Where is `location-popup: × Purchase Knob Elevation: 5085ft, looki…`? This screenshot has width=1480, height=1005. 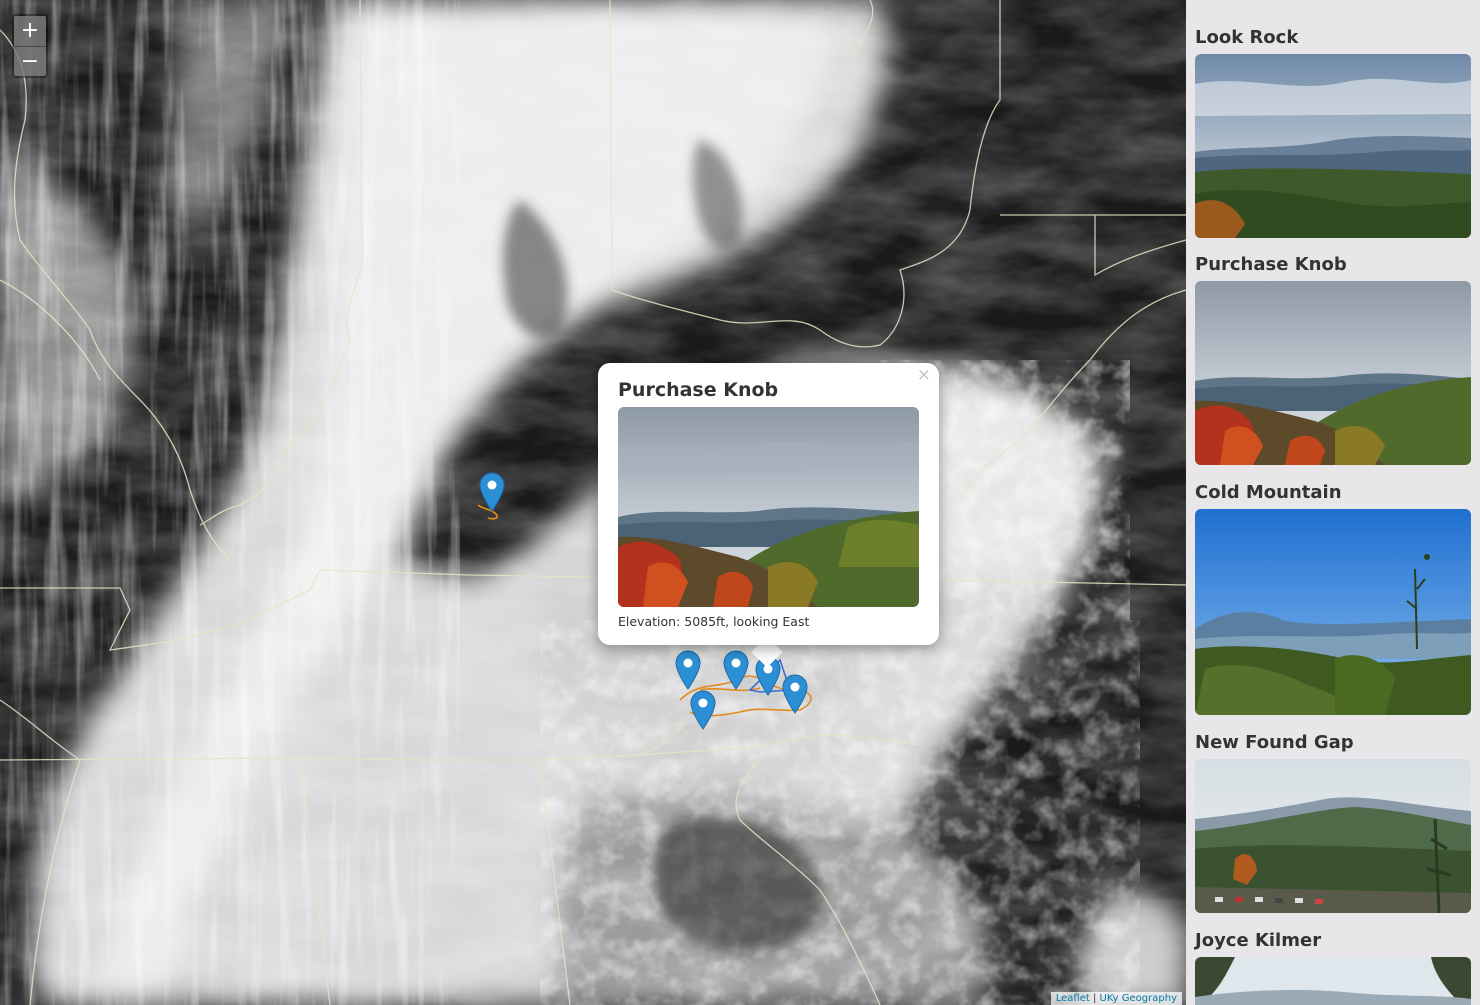
location-popup: × Purchase Knob Elevation: 5085ft, looki… is located at coordinates (768, 504).